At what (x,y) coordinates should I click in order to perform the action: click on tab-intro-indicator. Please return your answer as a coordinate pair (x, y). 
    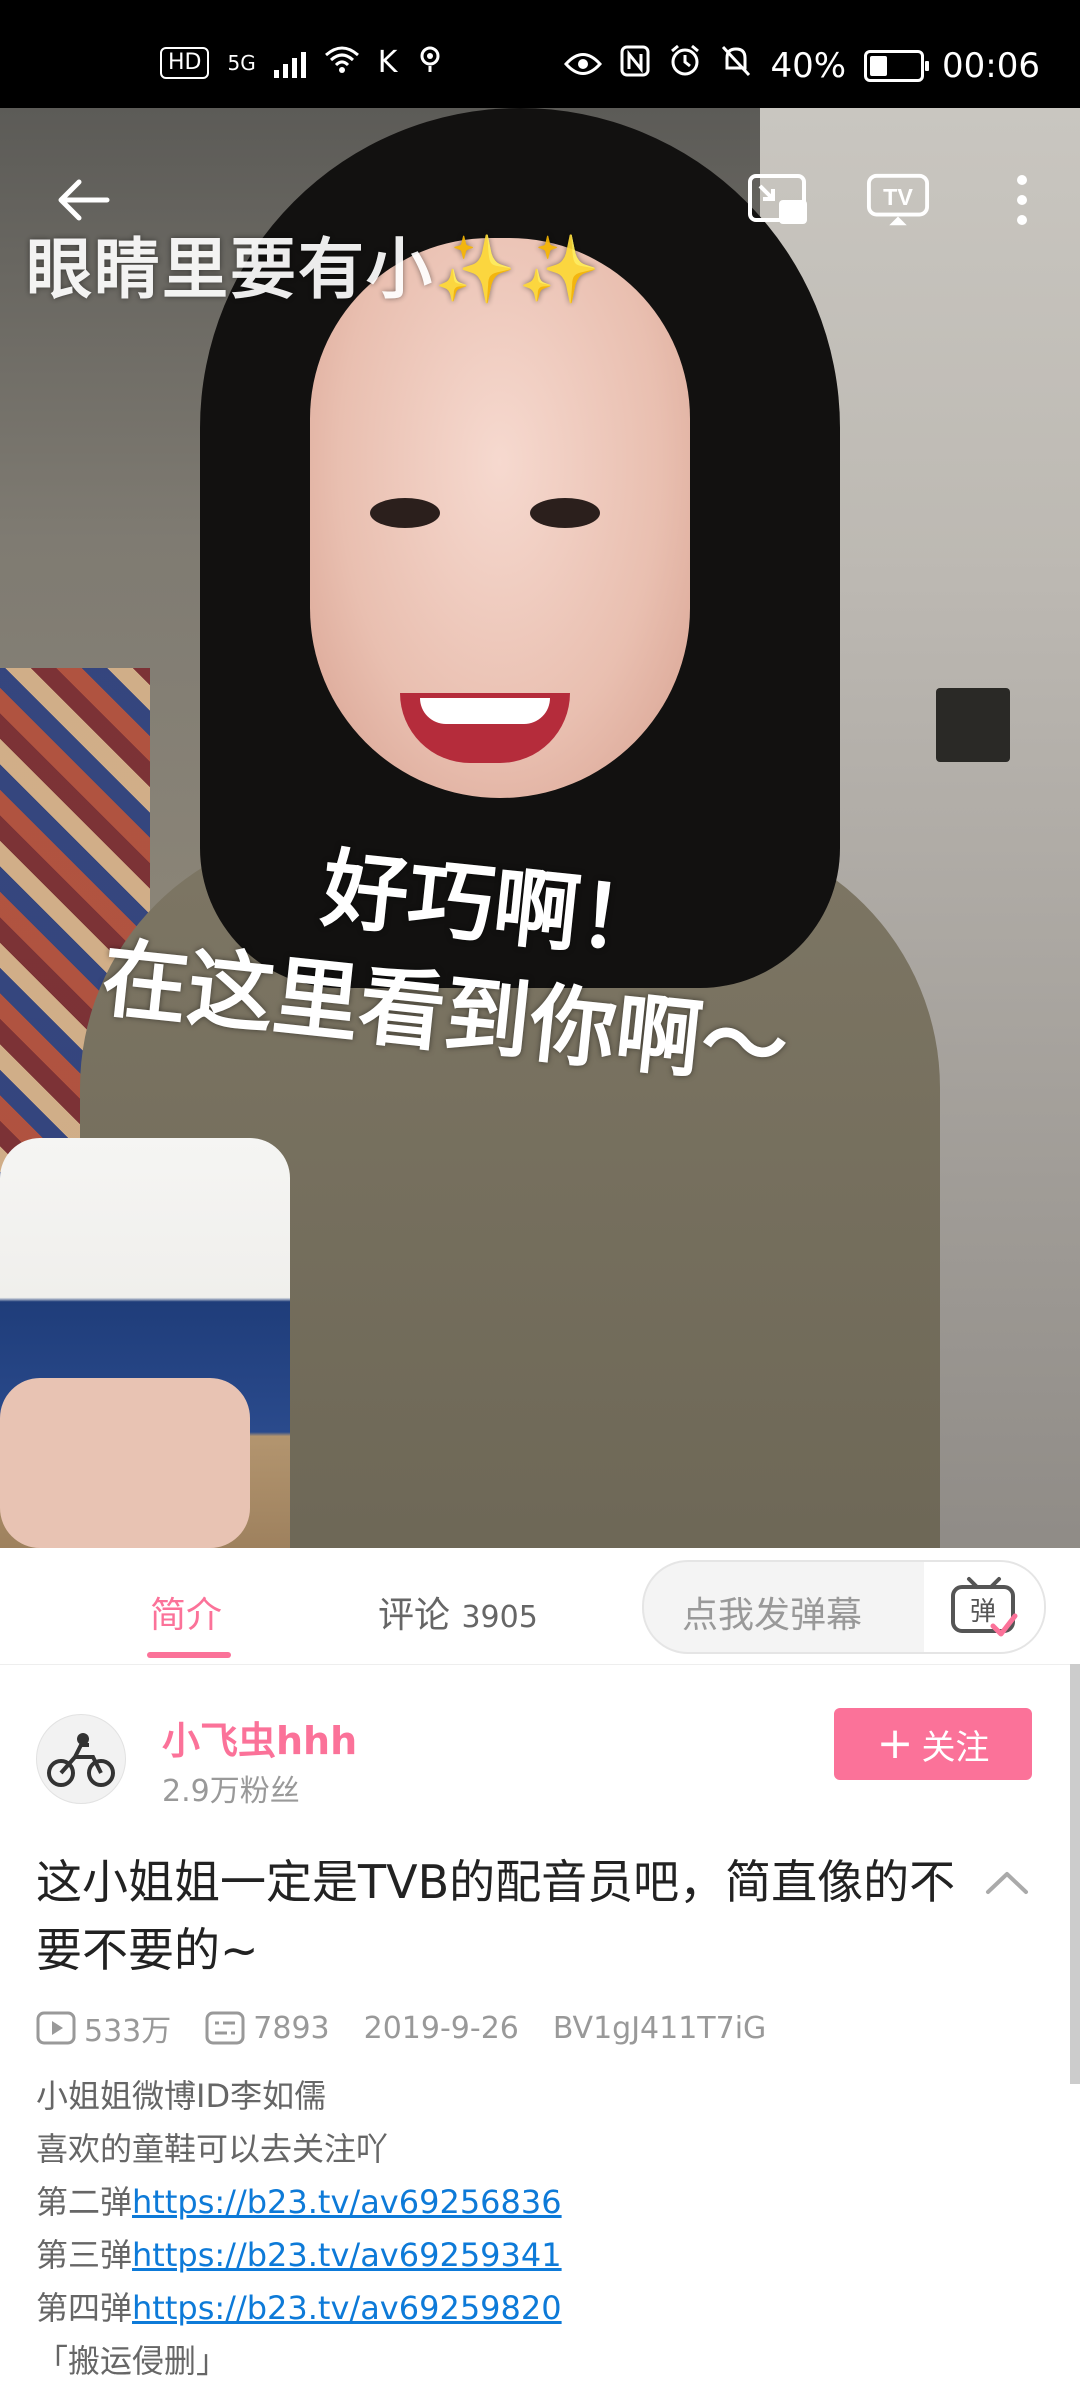
    Looking at the image, I should click on (189, 1655).